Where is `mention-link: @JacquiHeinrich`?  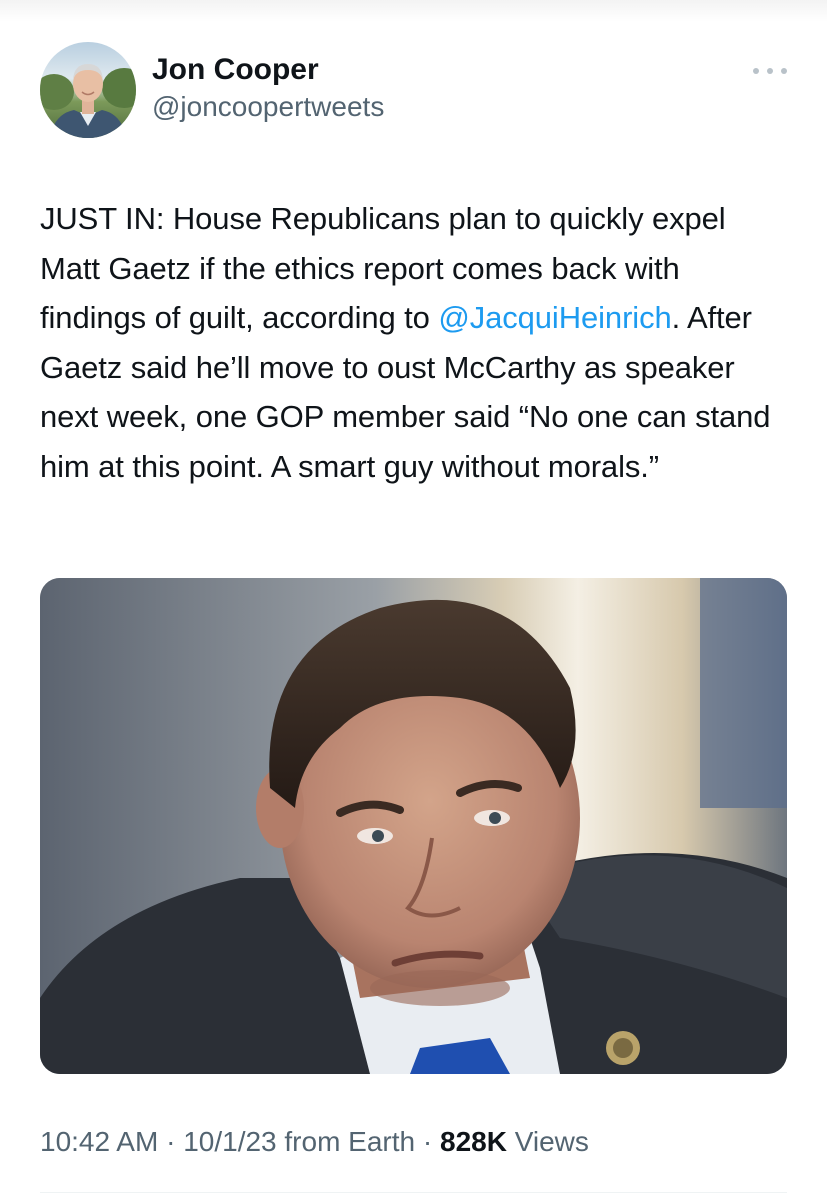
mention-link: @JacquiHeinrich is located at coordinates (554, 317).